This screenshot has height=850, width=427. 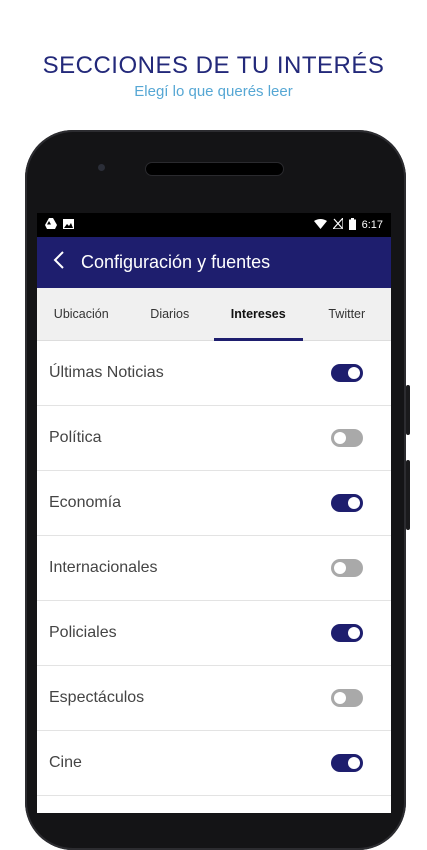 I want to click on interest-row: Policiales, so click(x=214, y=633).